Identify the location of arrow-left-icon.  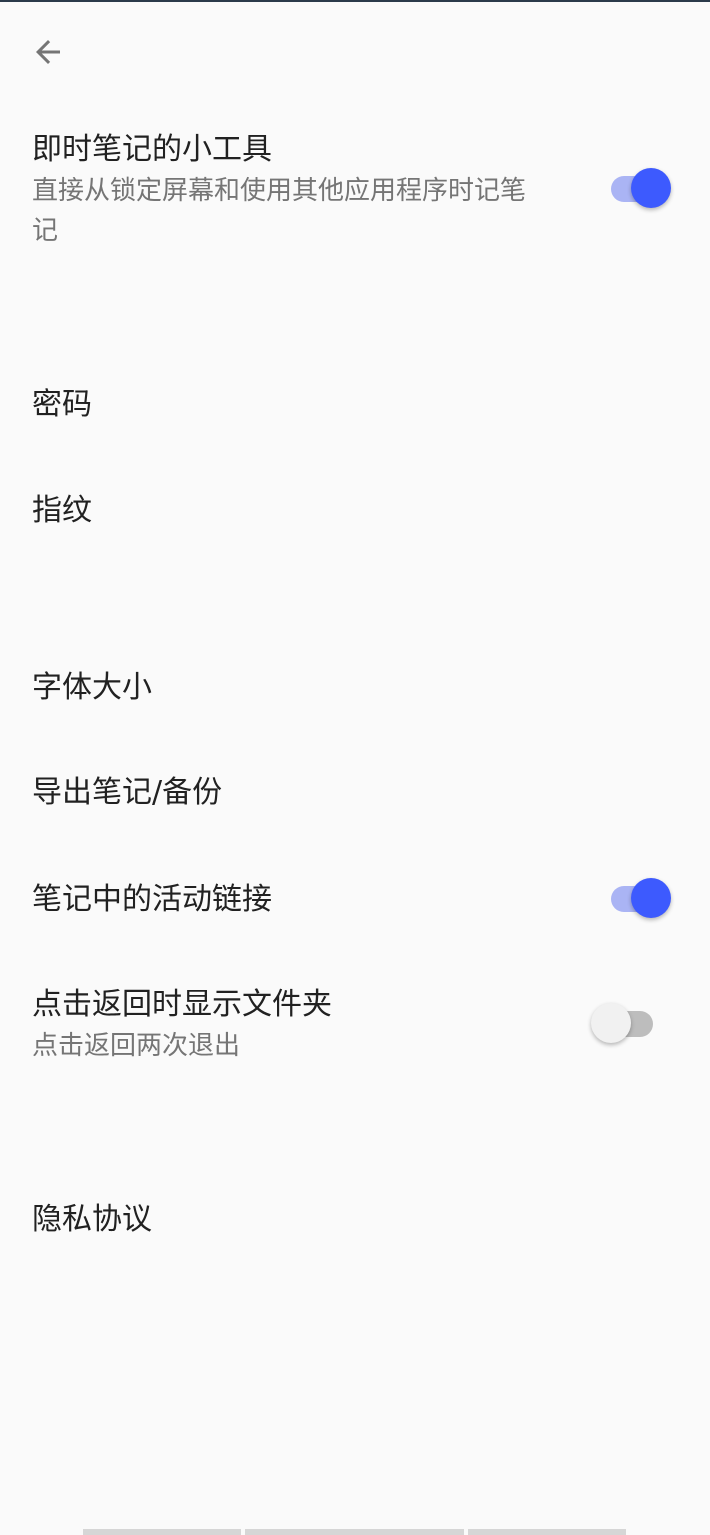
(48, 52).